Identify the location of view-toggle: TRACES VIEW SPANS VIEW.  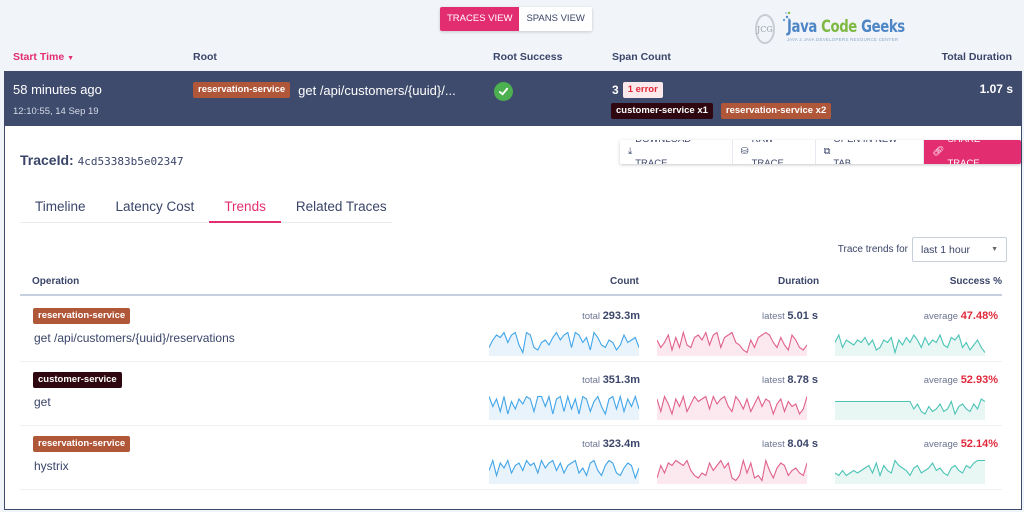
(516, 19).